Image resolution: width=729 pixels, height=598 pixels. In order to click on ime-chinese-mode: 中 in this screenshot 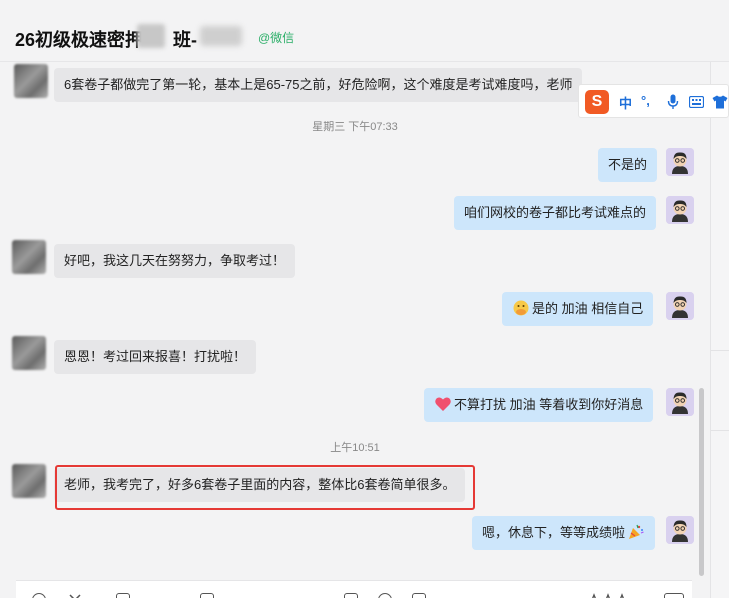, I will do `click(625, 102)`.